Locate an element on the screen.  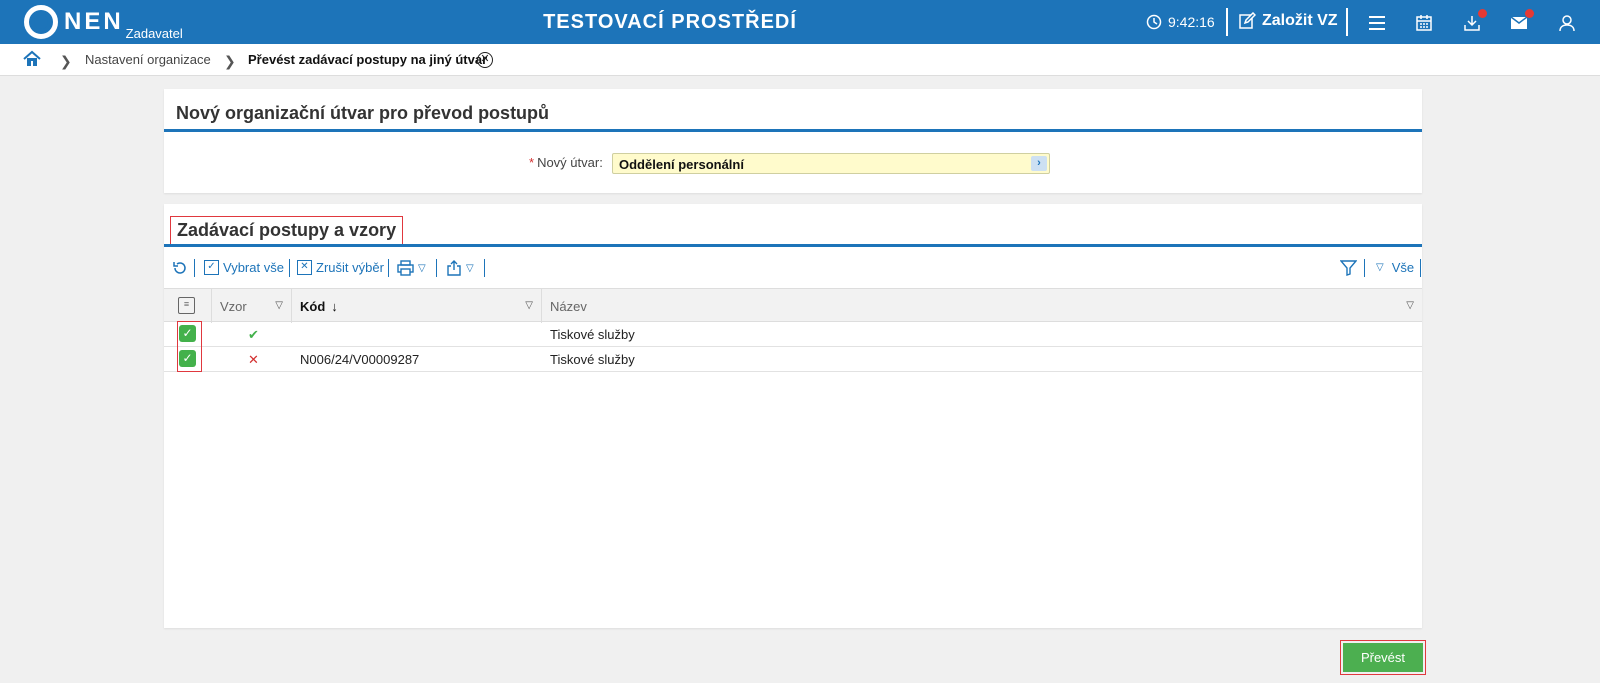
select-all-label: Vybrat vše is located at coordinates (253, 267).